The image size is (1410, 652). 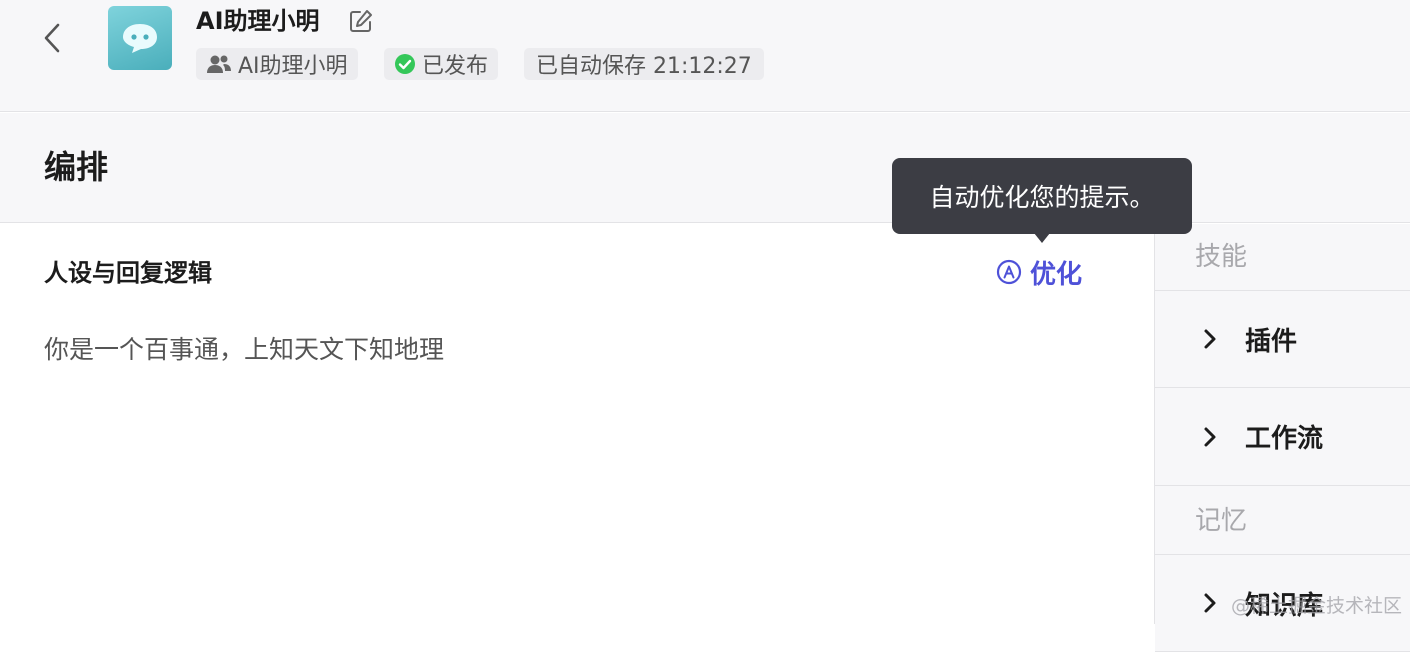 I want to click on sidebar-item-workflow: 工作流, so click(x=1282, y=437).